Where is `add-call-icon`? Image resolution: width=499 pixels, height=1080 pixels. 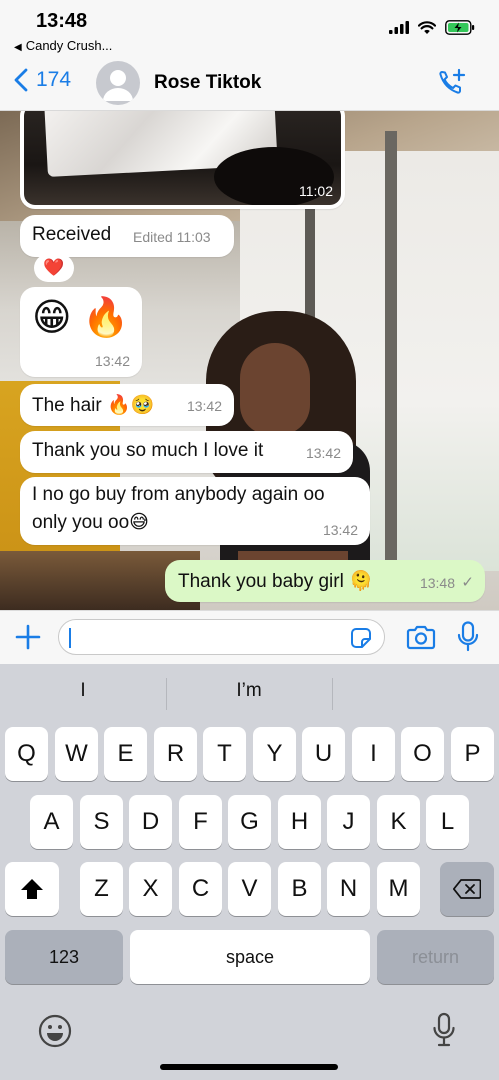 add-call-icon is located at coordinates (452, 85).